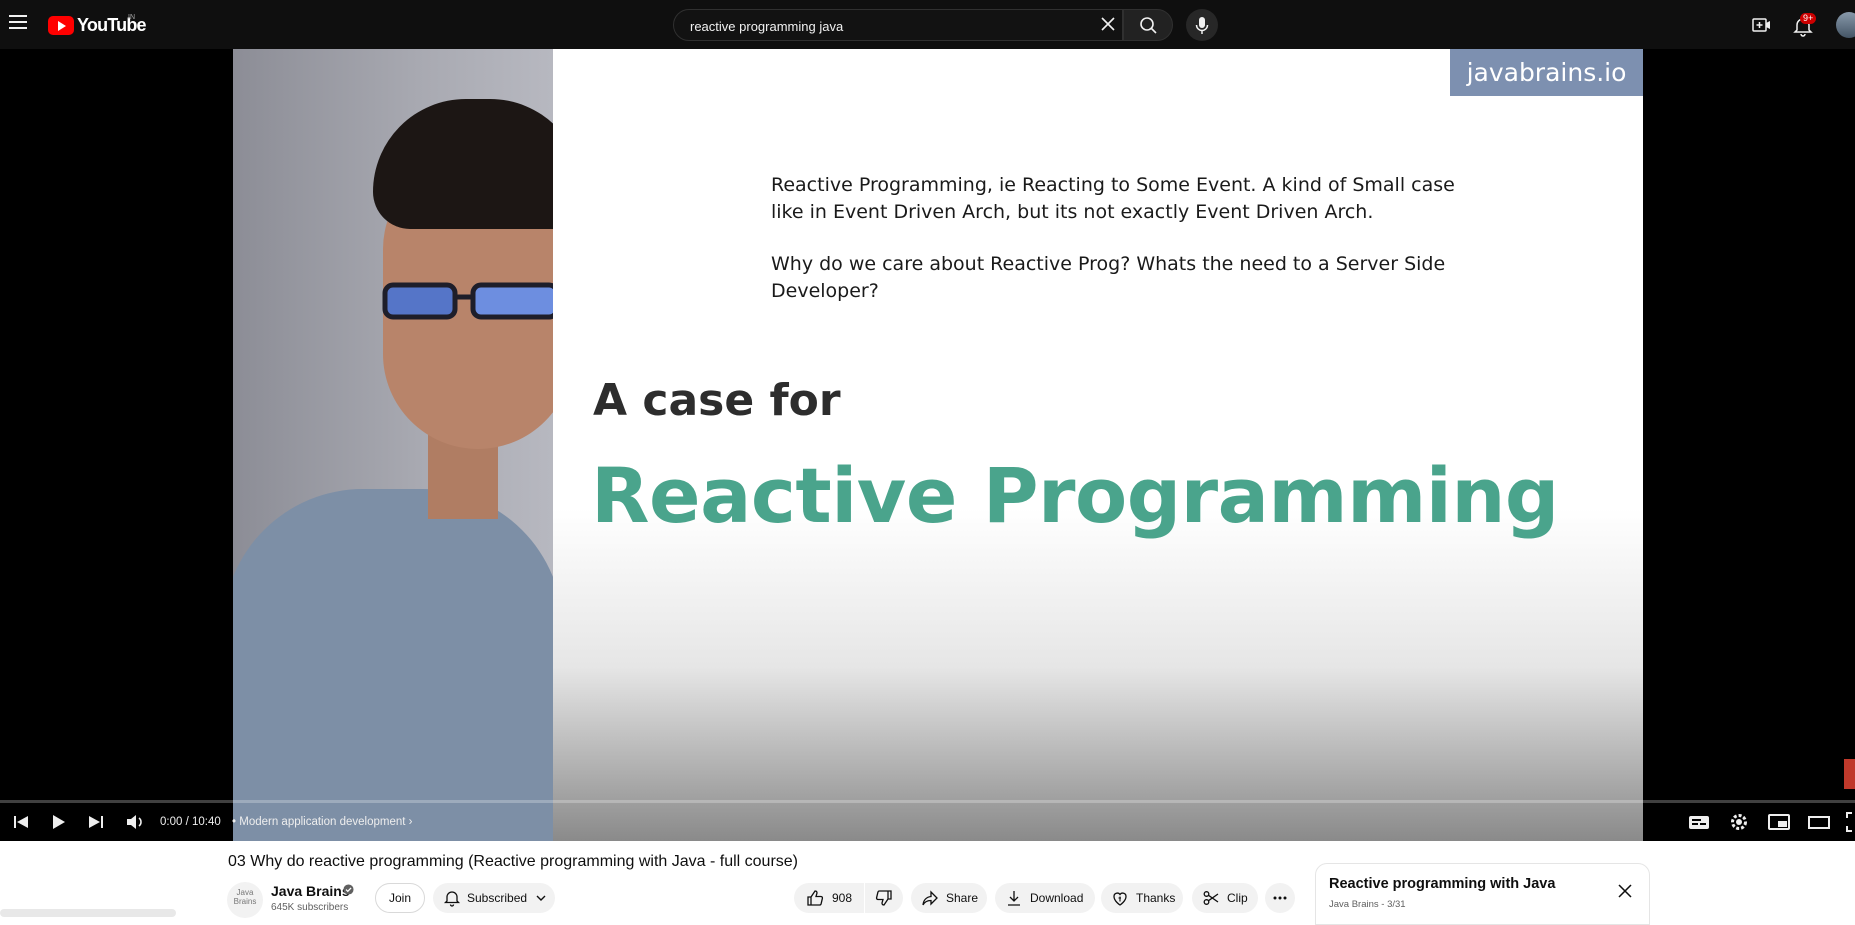 The height and width of the screenshot is (925, 1855). Describe the element at coordinates (1057, 898) in the screenshot. I see `download-label: Download` at that location.